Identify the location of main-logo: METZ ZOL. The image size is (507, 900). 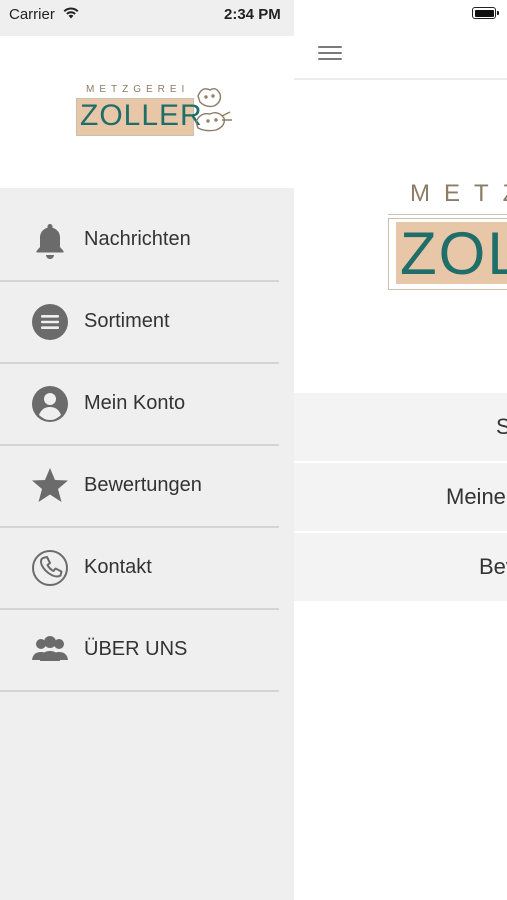
(447, 240).